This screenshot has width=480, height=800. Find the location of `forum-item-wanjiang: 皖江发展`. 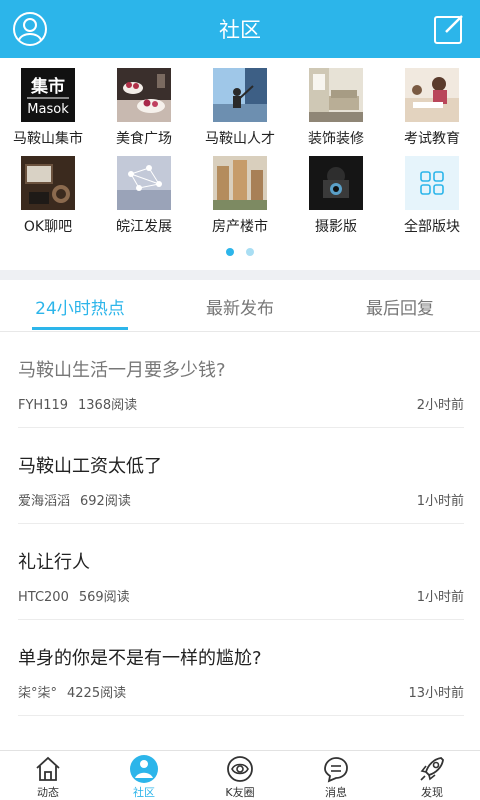

forum-item-wanjiang: 皖江发展 is located at coordinates (144, 191).